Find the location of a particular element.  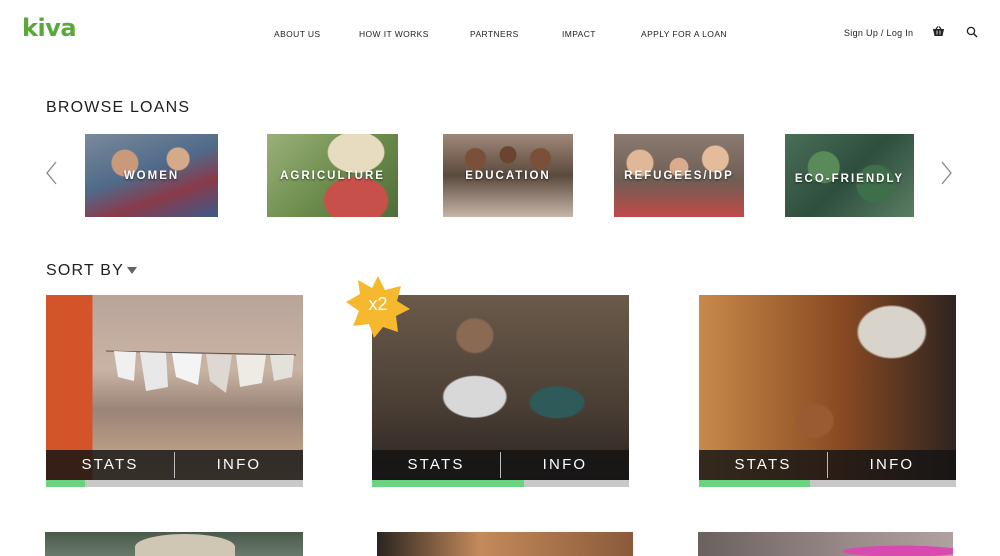

category-refugees-idp: REFUGEES/IDP is located at coordinates (679, 175).